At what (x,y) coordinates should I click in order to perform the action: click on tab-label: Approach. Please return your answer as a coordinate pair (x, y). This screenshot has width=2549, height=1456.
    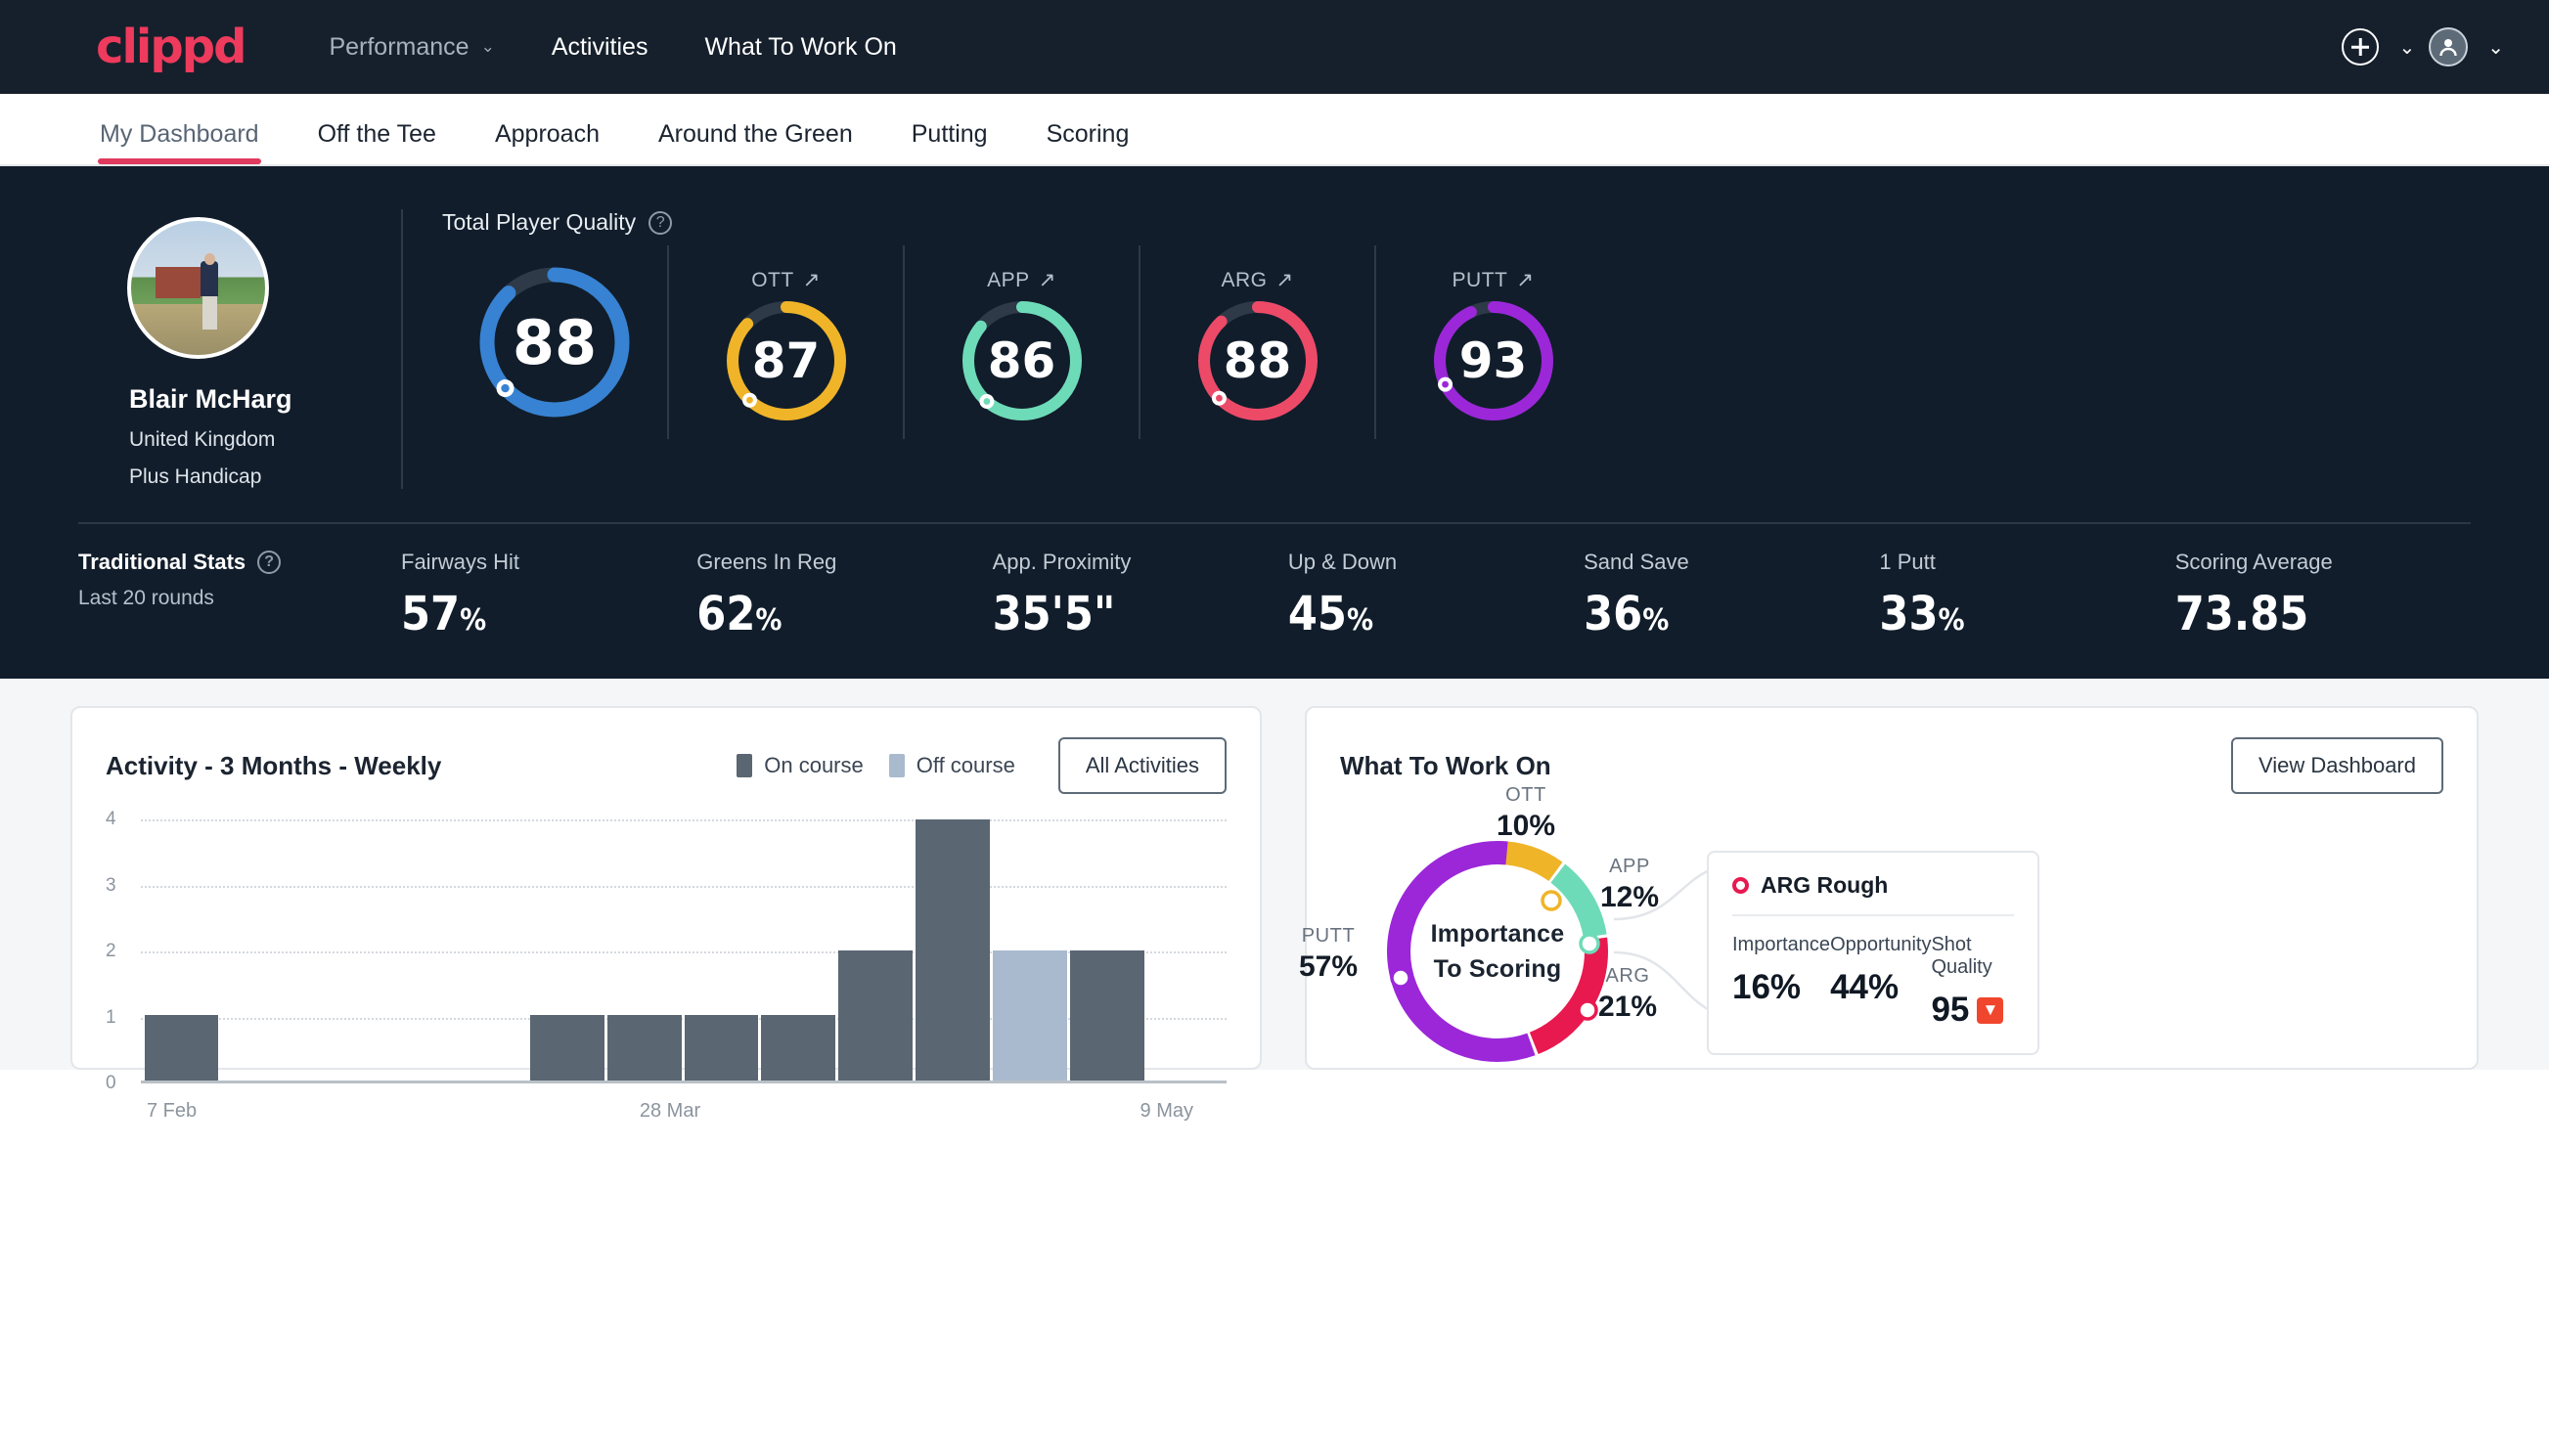
    Looking at the image, I should click on (547, 134).